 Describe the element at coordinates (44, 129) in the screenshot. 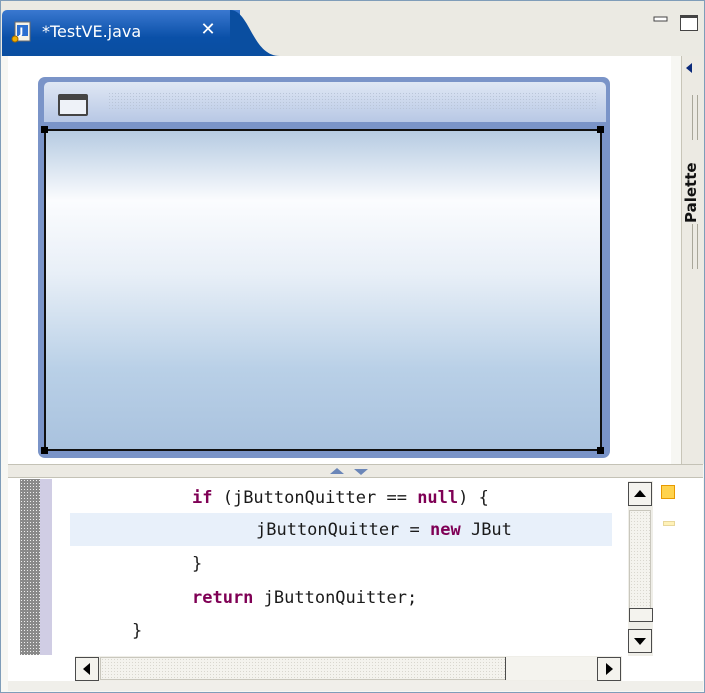

I see `resize-handle-top-left` at that location.